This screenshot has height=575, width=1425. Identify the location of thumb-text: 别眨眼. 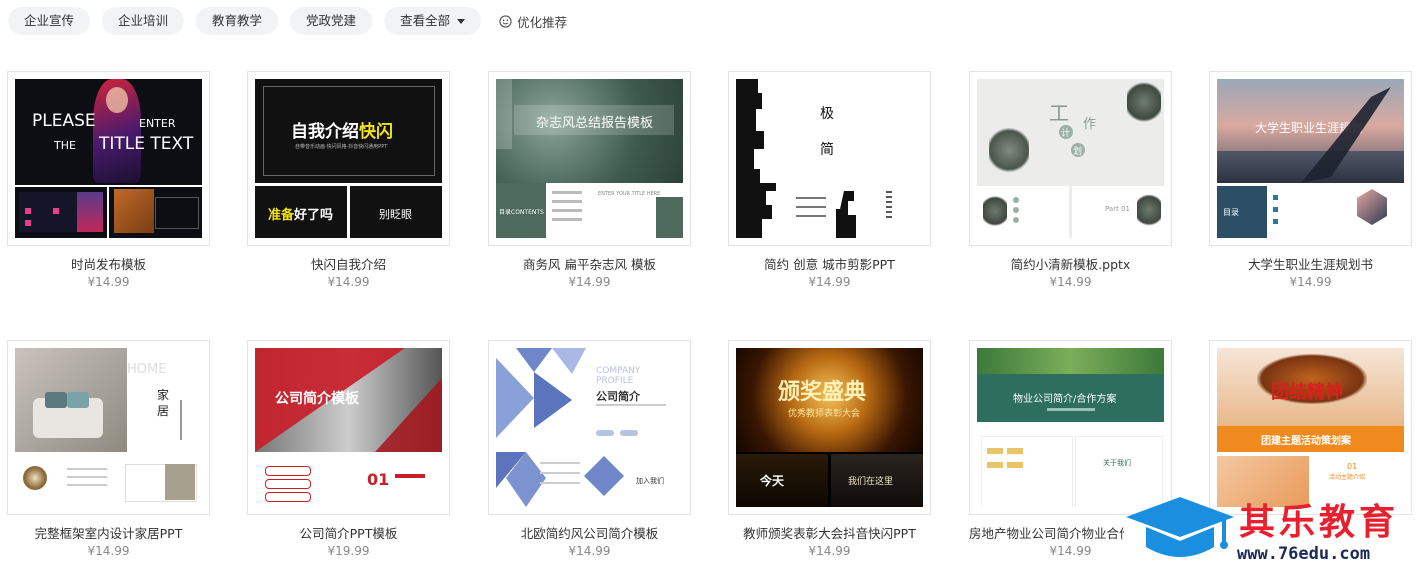
(395, 214).